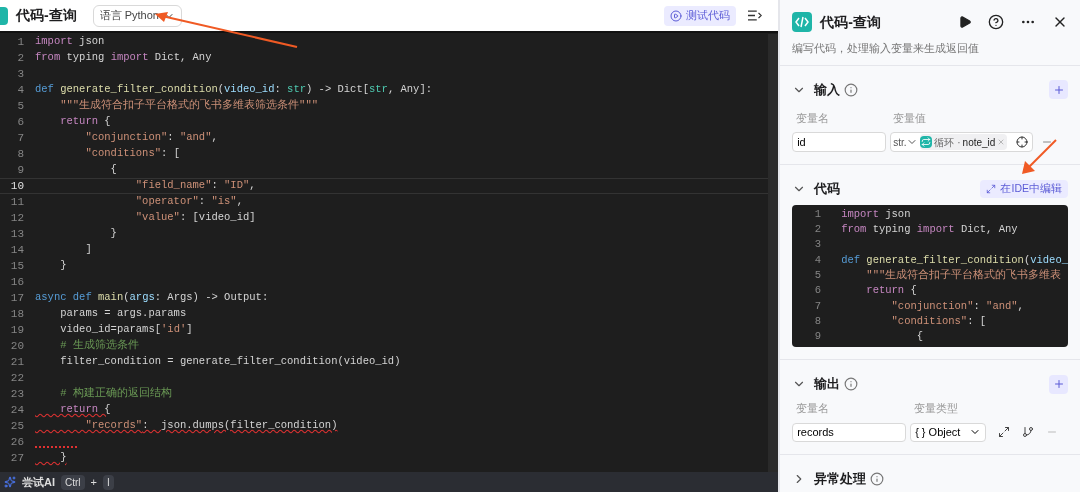 The height and width of the screenshot is (492, 1080). Describe the element at coordinates (773, 253) in the screenshot. I see `scrollbar` at that location.